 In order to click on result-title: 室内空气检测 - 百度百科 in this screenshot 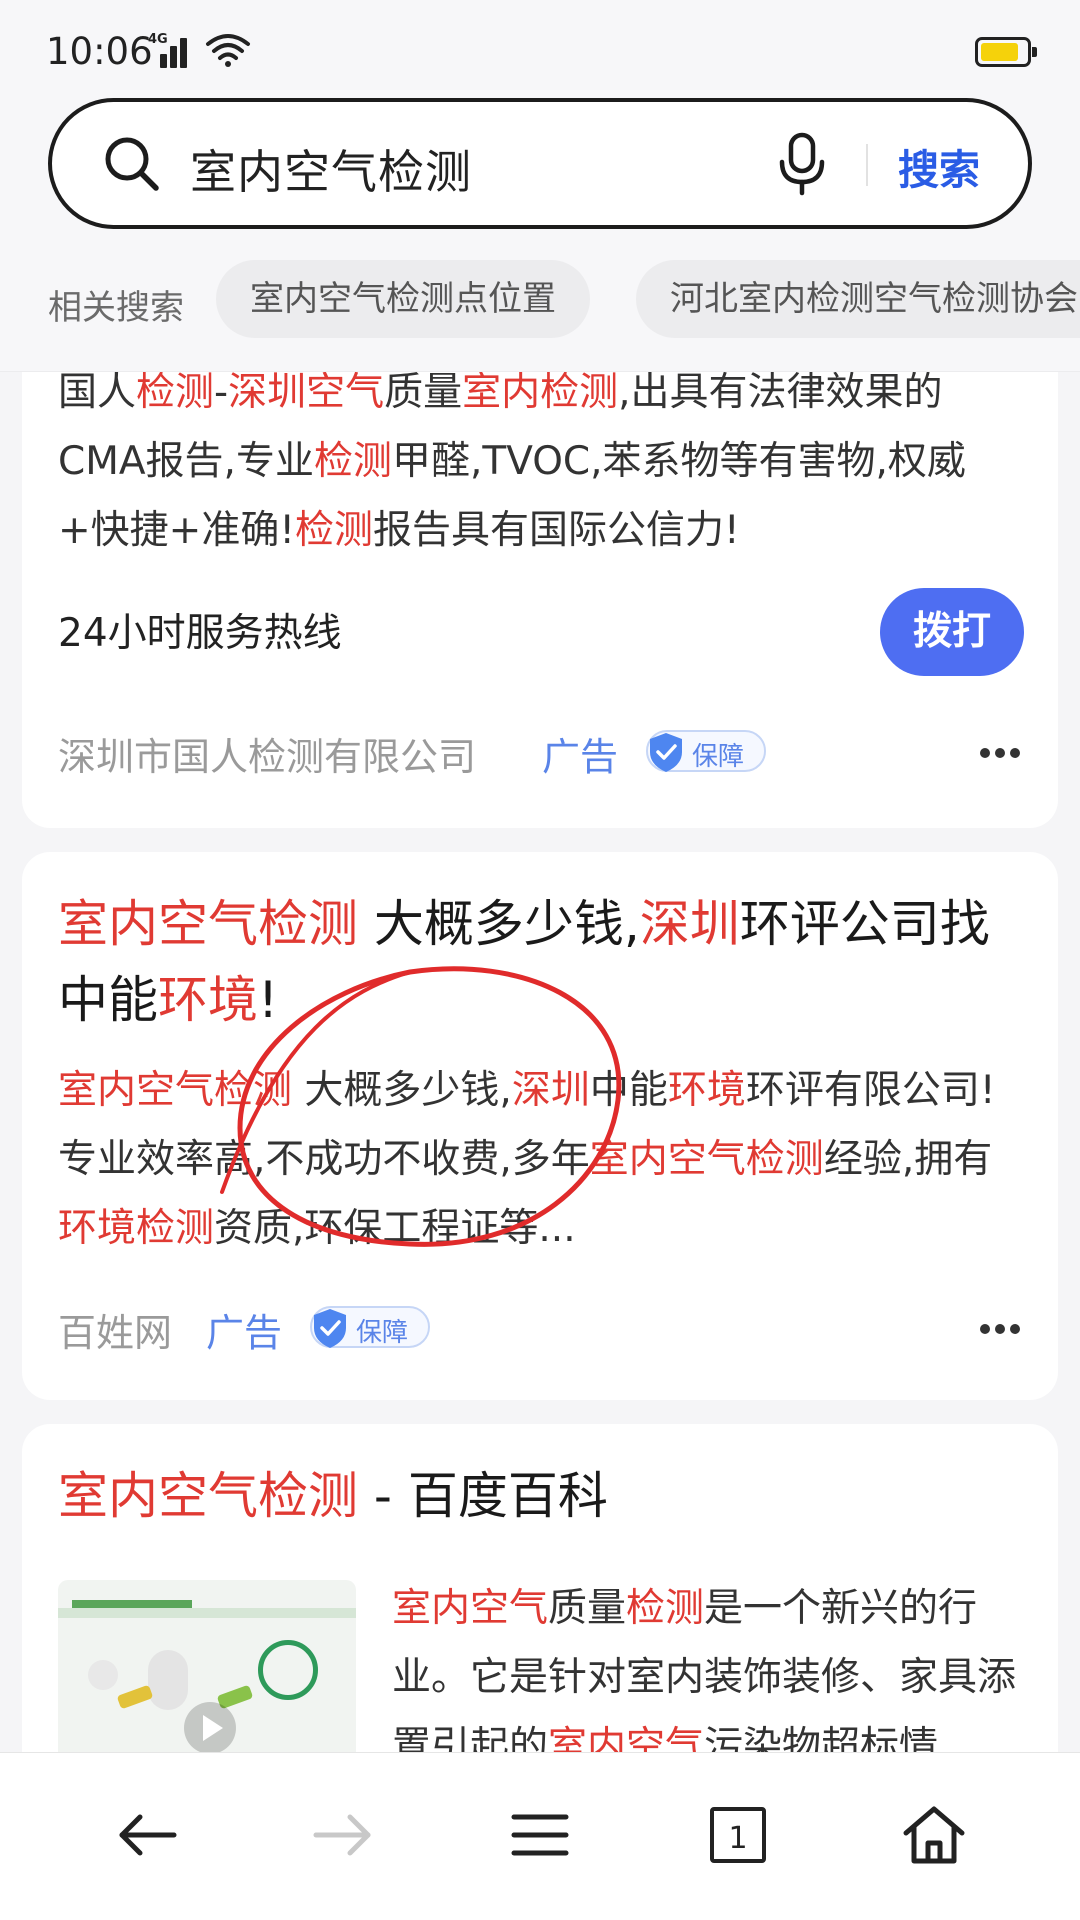, I will do `click(543, 1496)`.